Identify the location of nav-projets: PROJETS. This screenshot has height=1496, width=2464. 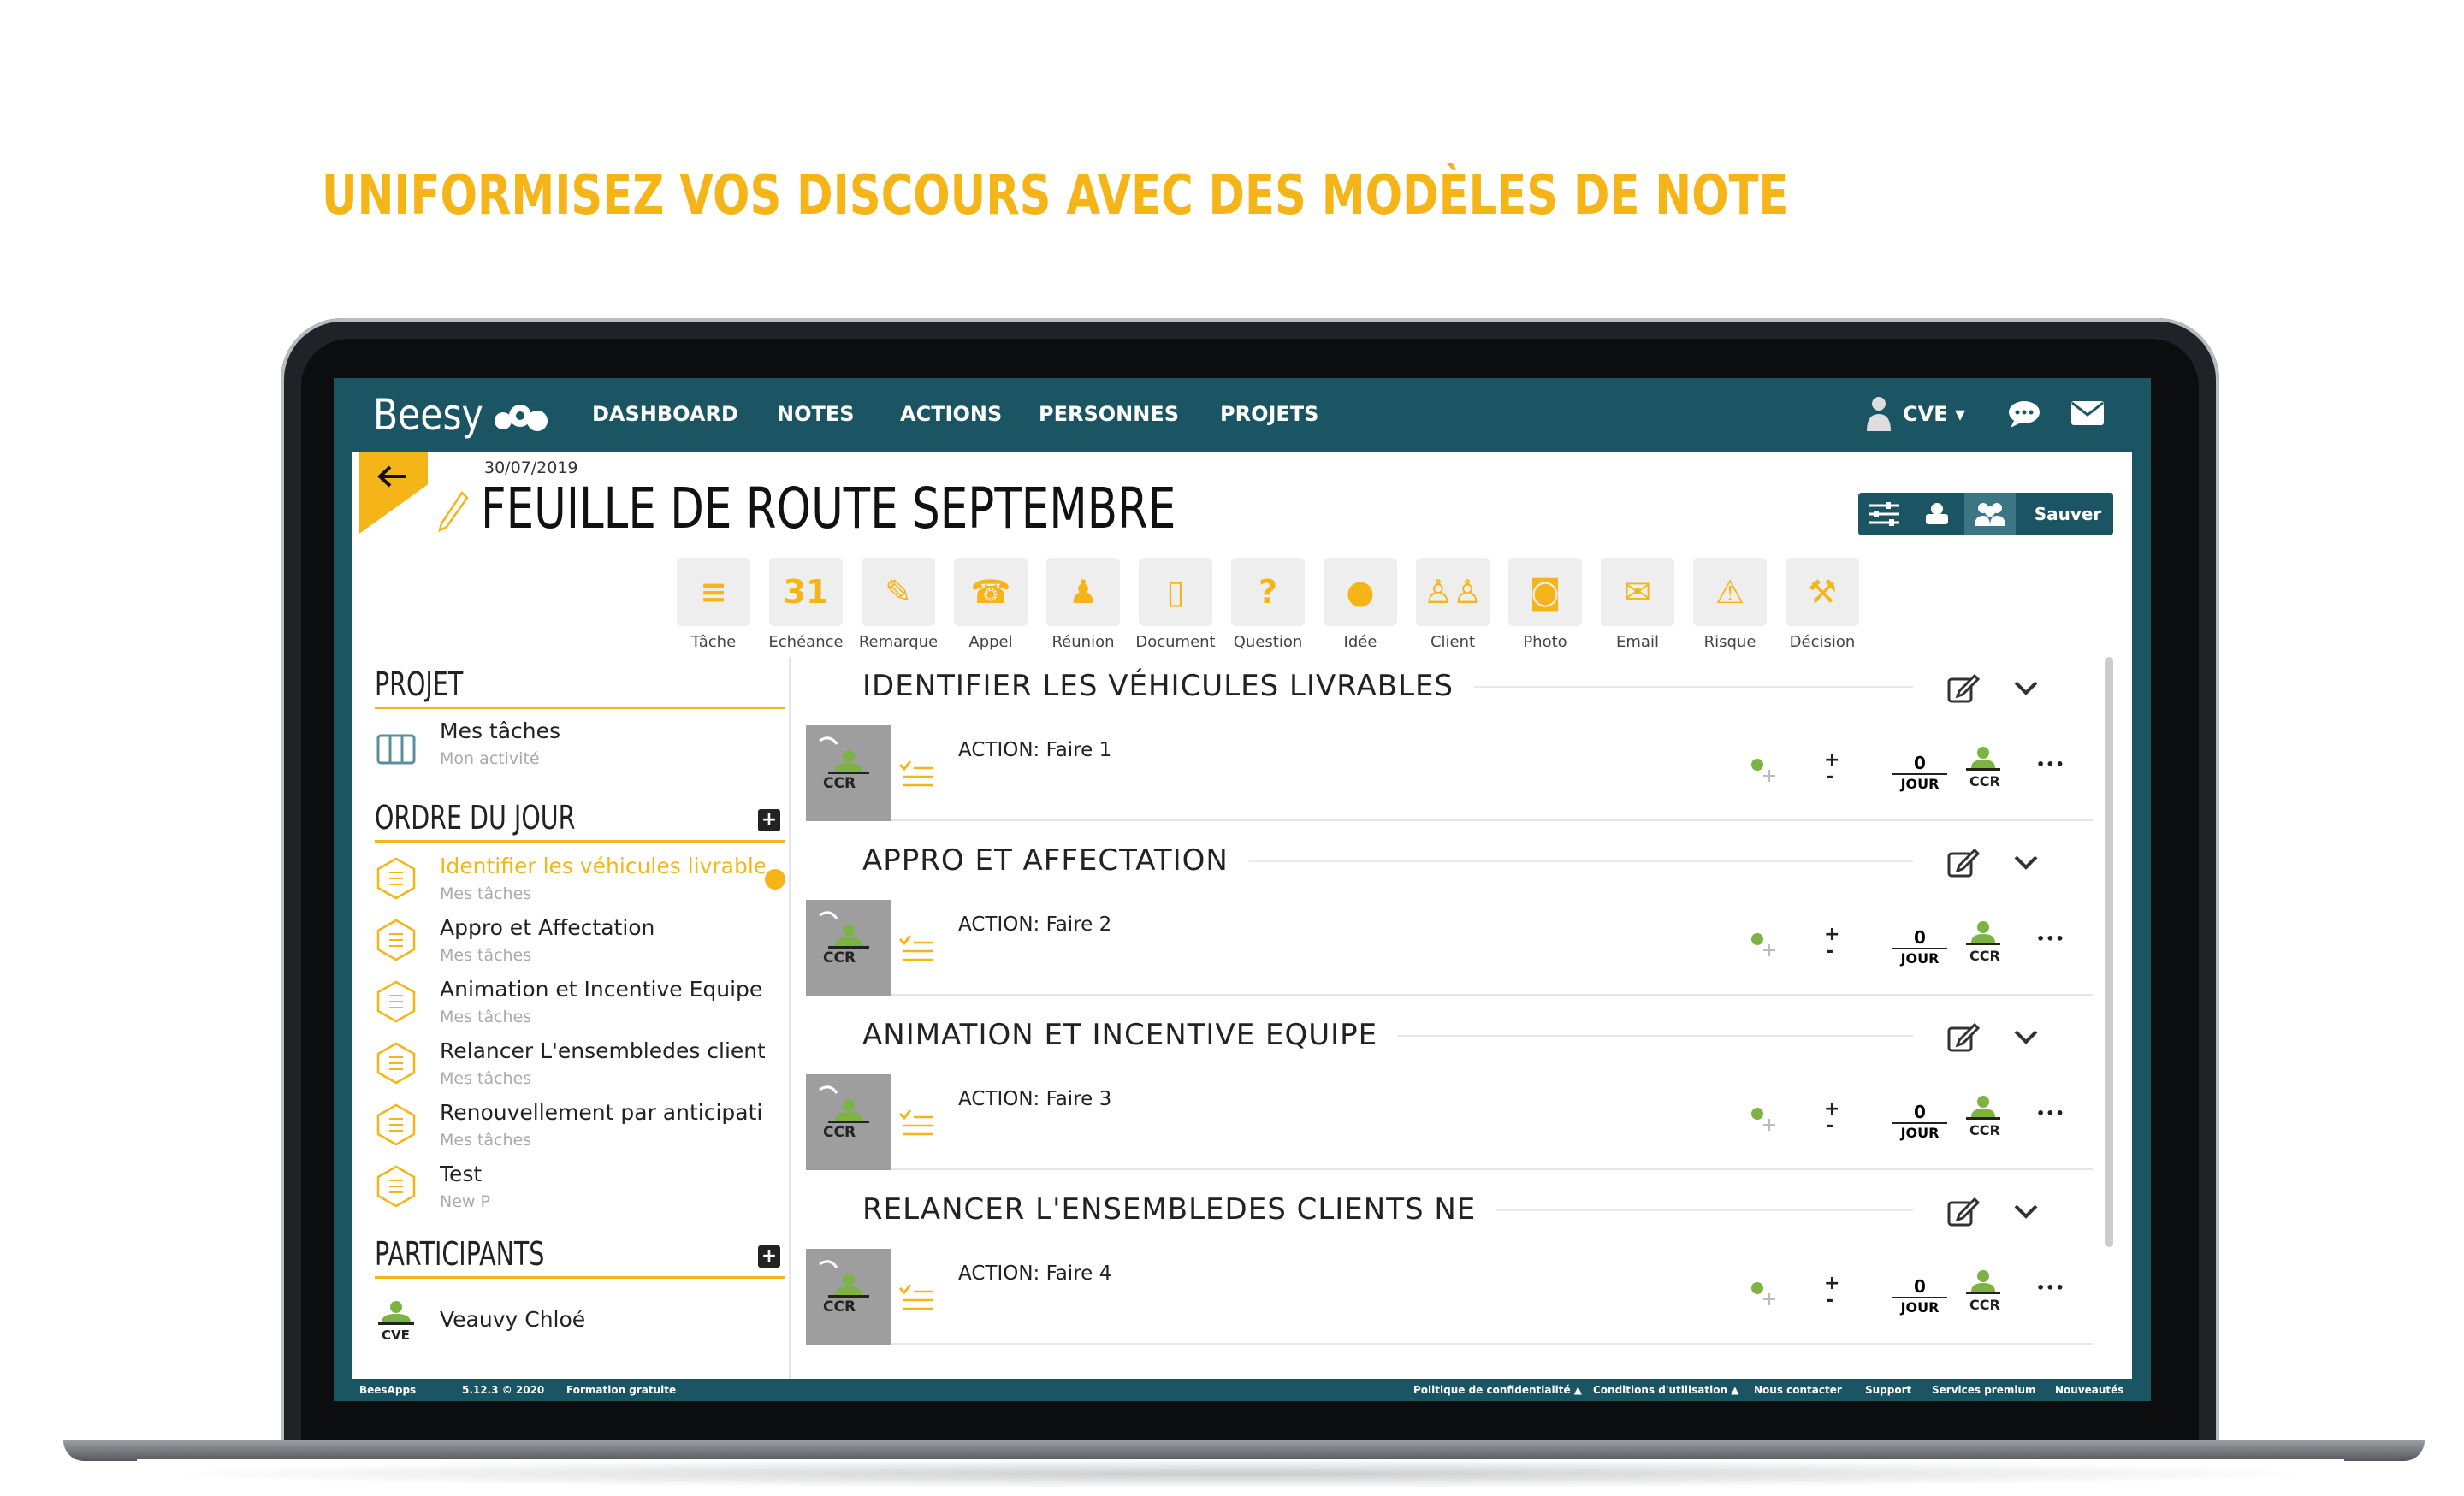
(1269, 414).